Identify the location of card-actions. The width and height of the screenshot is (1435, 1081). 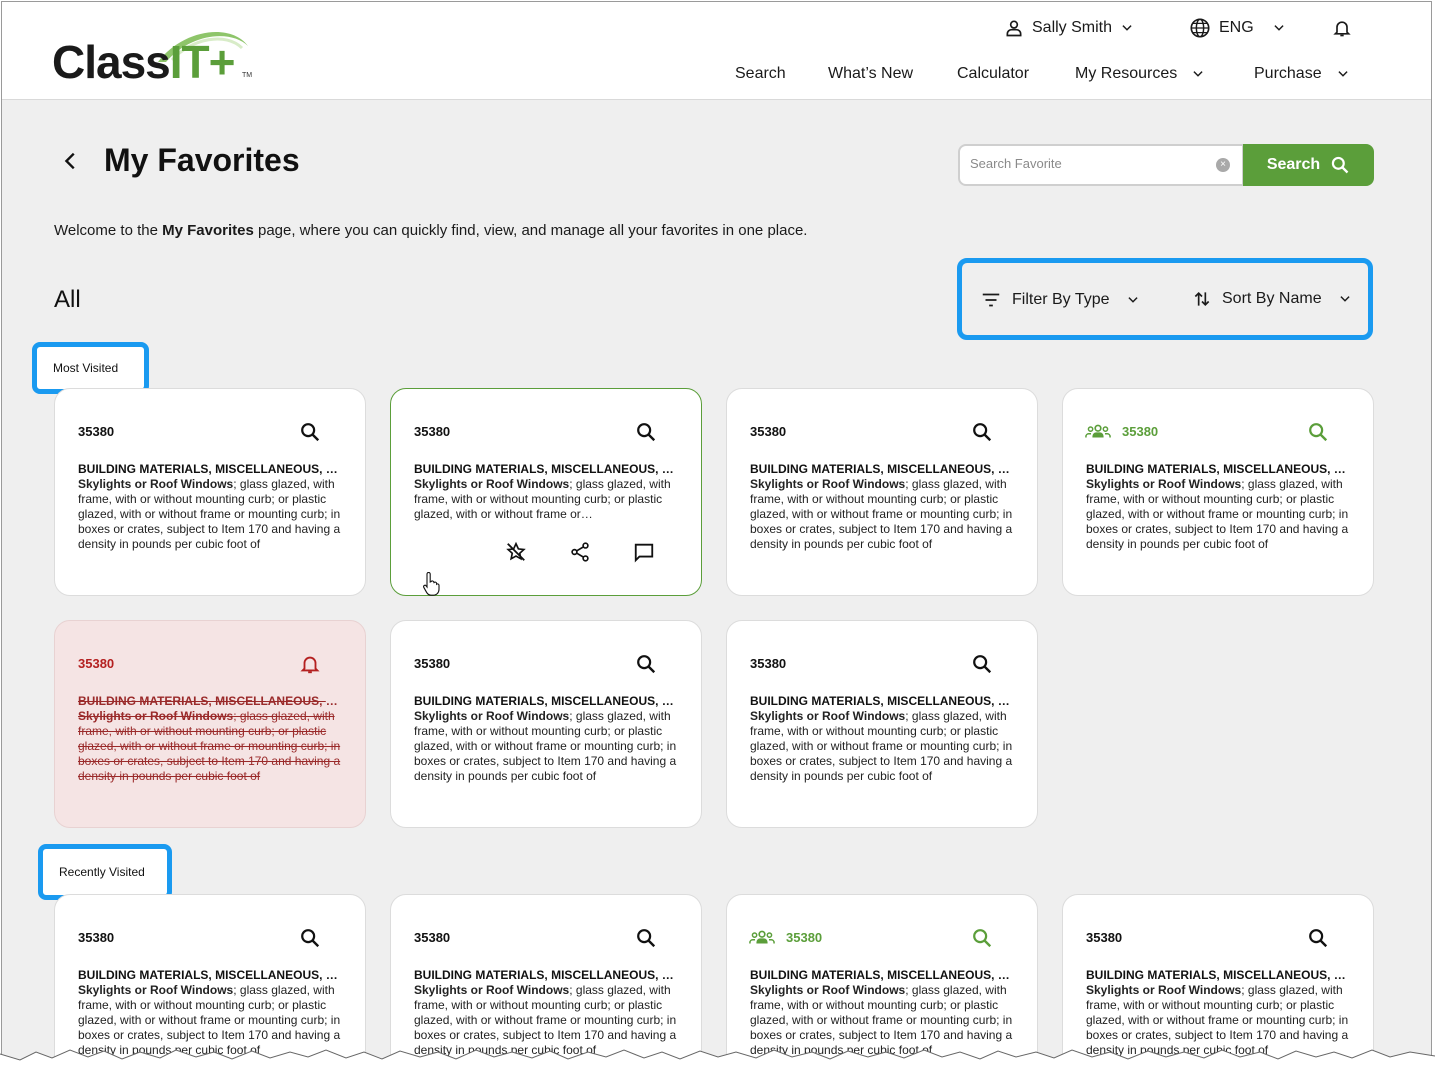
(580, 552).